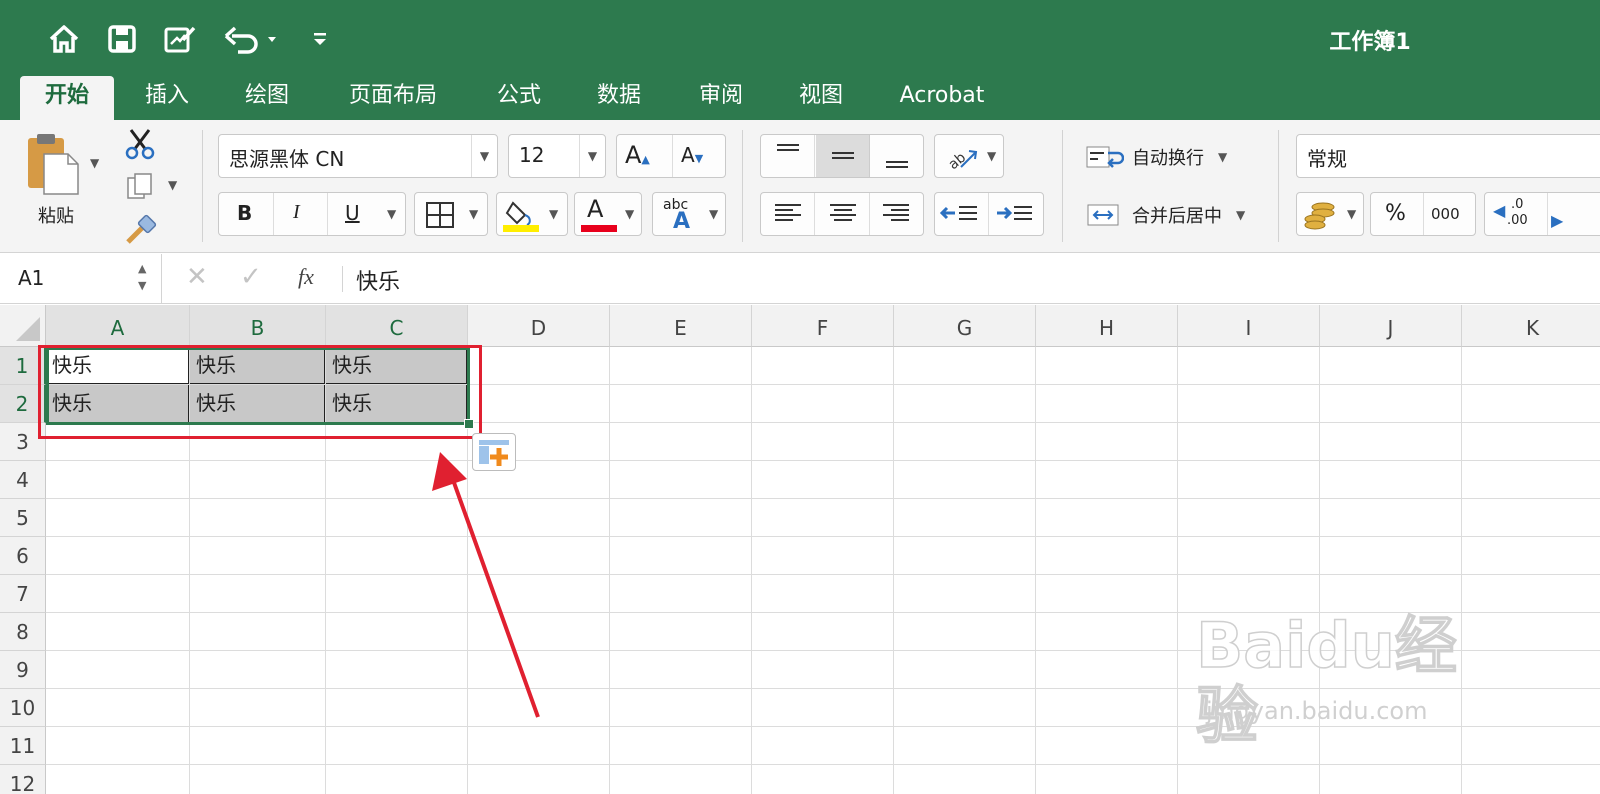  What do you see at coordinates (352, 213) in the screenshot?
I see `underline-button: U` at bounding box center [352, 213].